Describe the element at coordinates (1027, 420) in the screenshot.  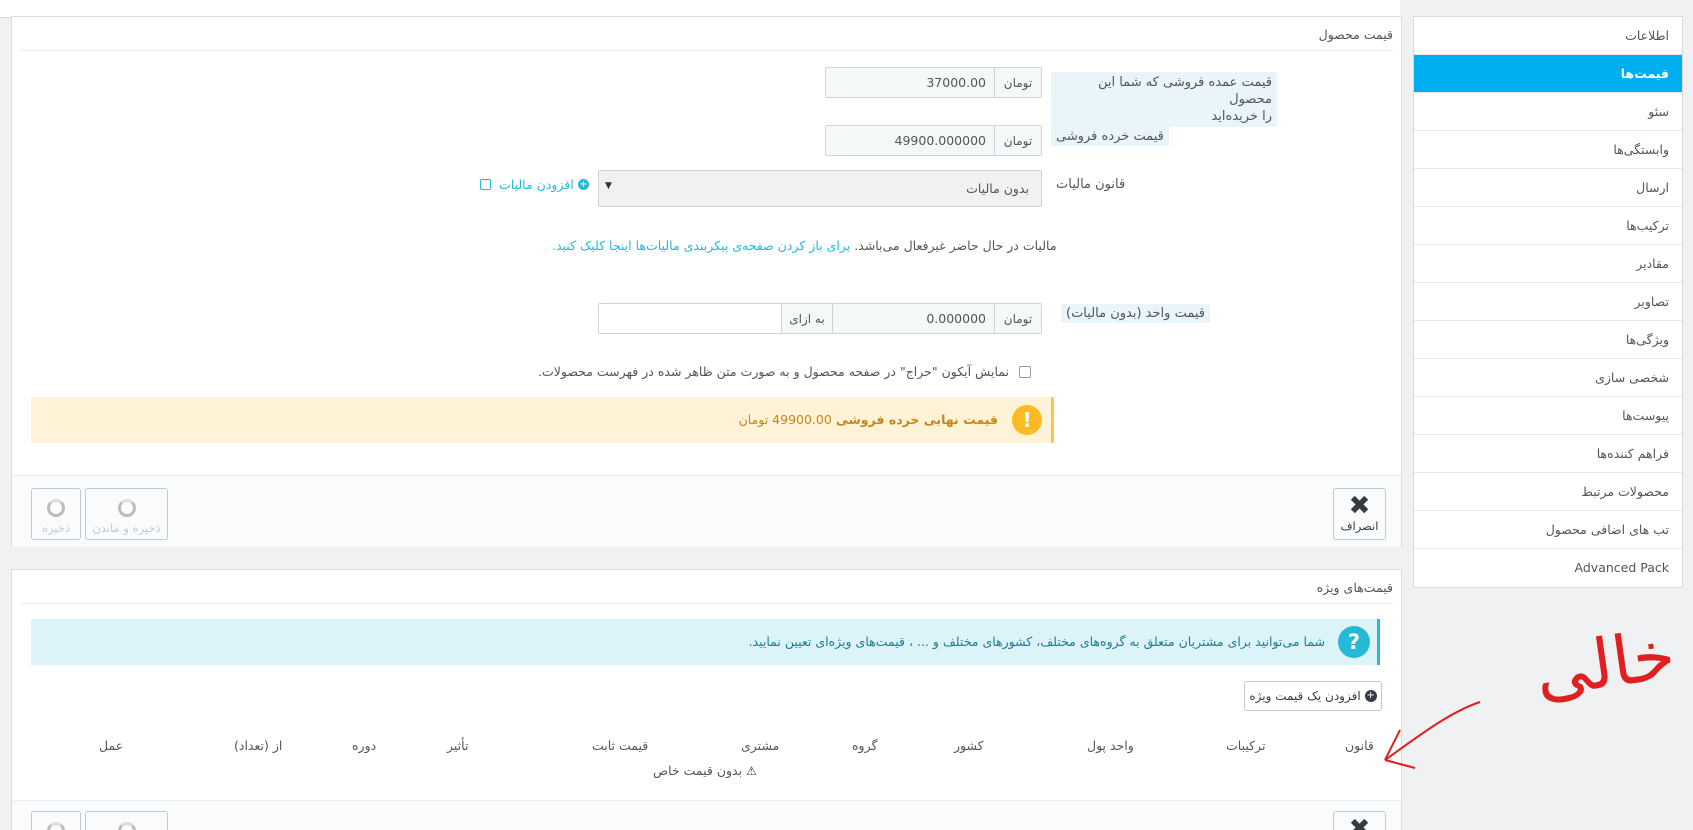
I see `exclamation-icon: !` at that location.